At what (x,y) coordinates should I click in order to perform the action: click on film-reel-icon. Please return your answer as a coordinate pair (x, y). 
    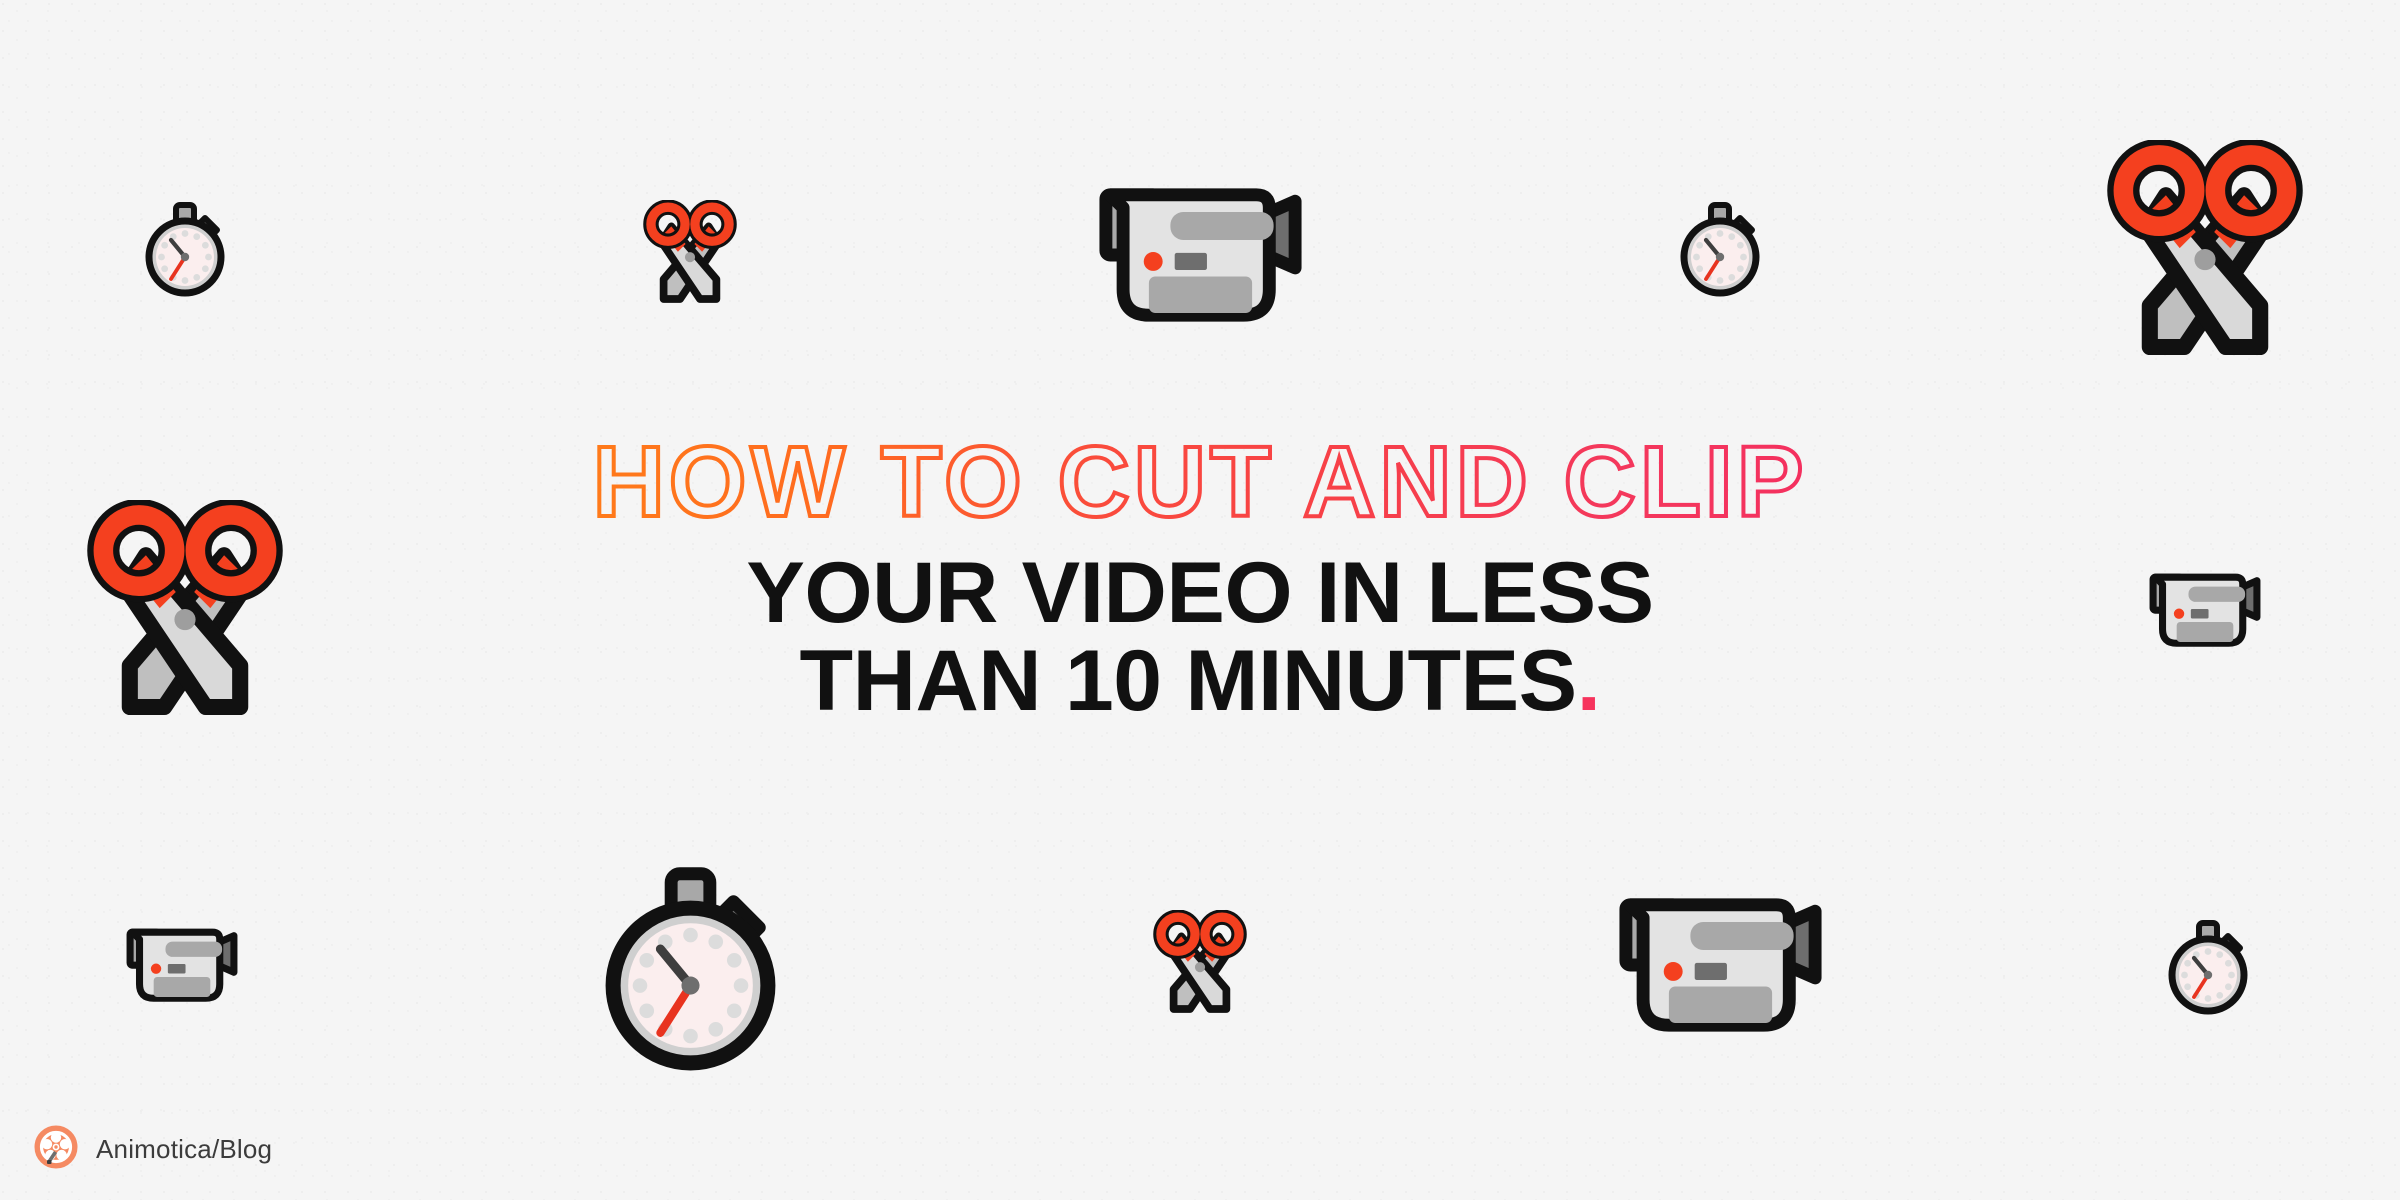
    Looking at the image, I should click on (56, 1149).